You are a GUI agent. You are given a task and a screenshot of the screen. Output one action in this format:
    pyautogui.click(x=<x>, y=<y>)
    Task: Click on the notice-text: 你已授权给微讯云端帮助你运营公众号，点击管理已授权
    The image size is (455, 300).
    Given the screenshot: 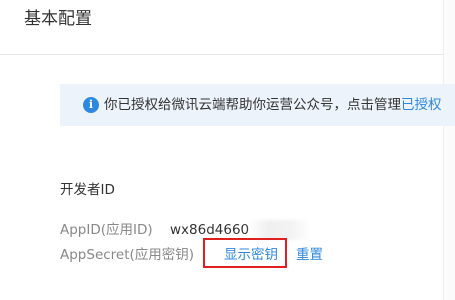 What is the action you would take?
    pyautogui.click(x=273, y=105)
    